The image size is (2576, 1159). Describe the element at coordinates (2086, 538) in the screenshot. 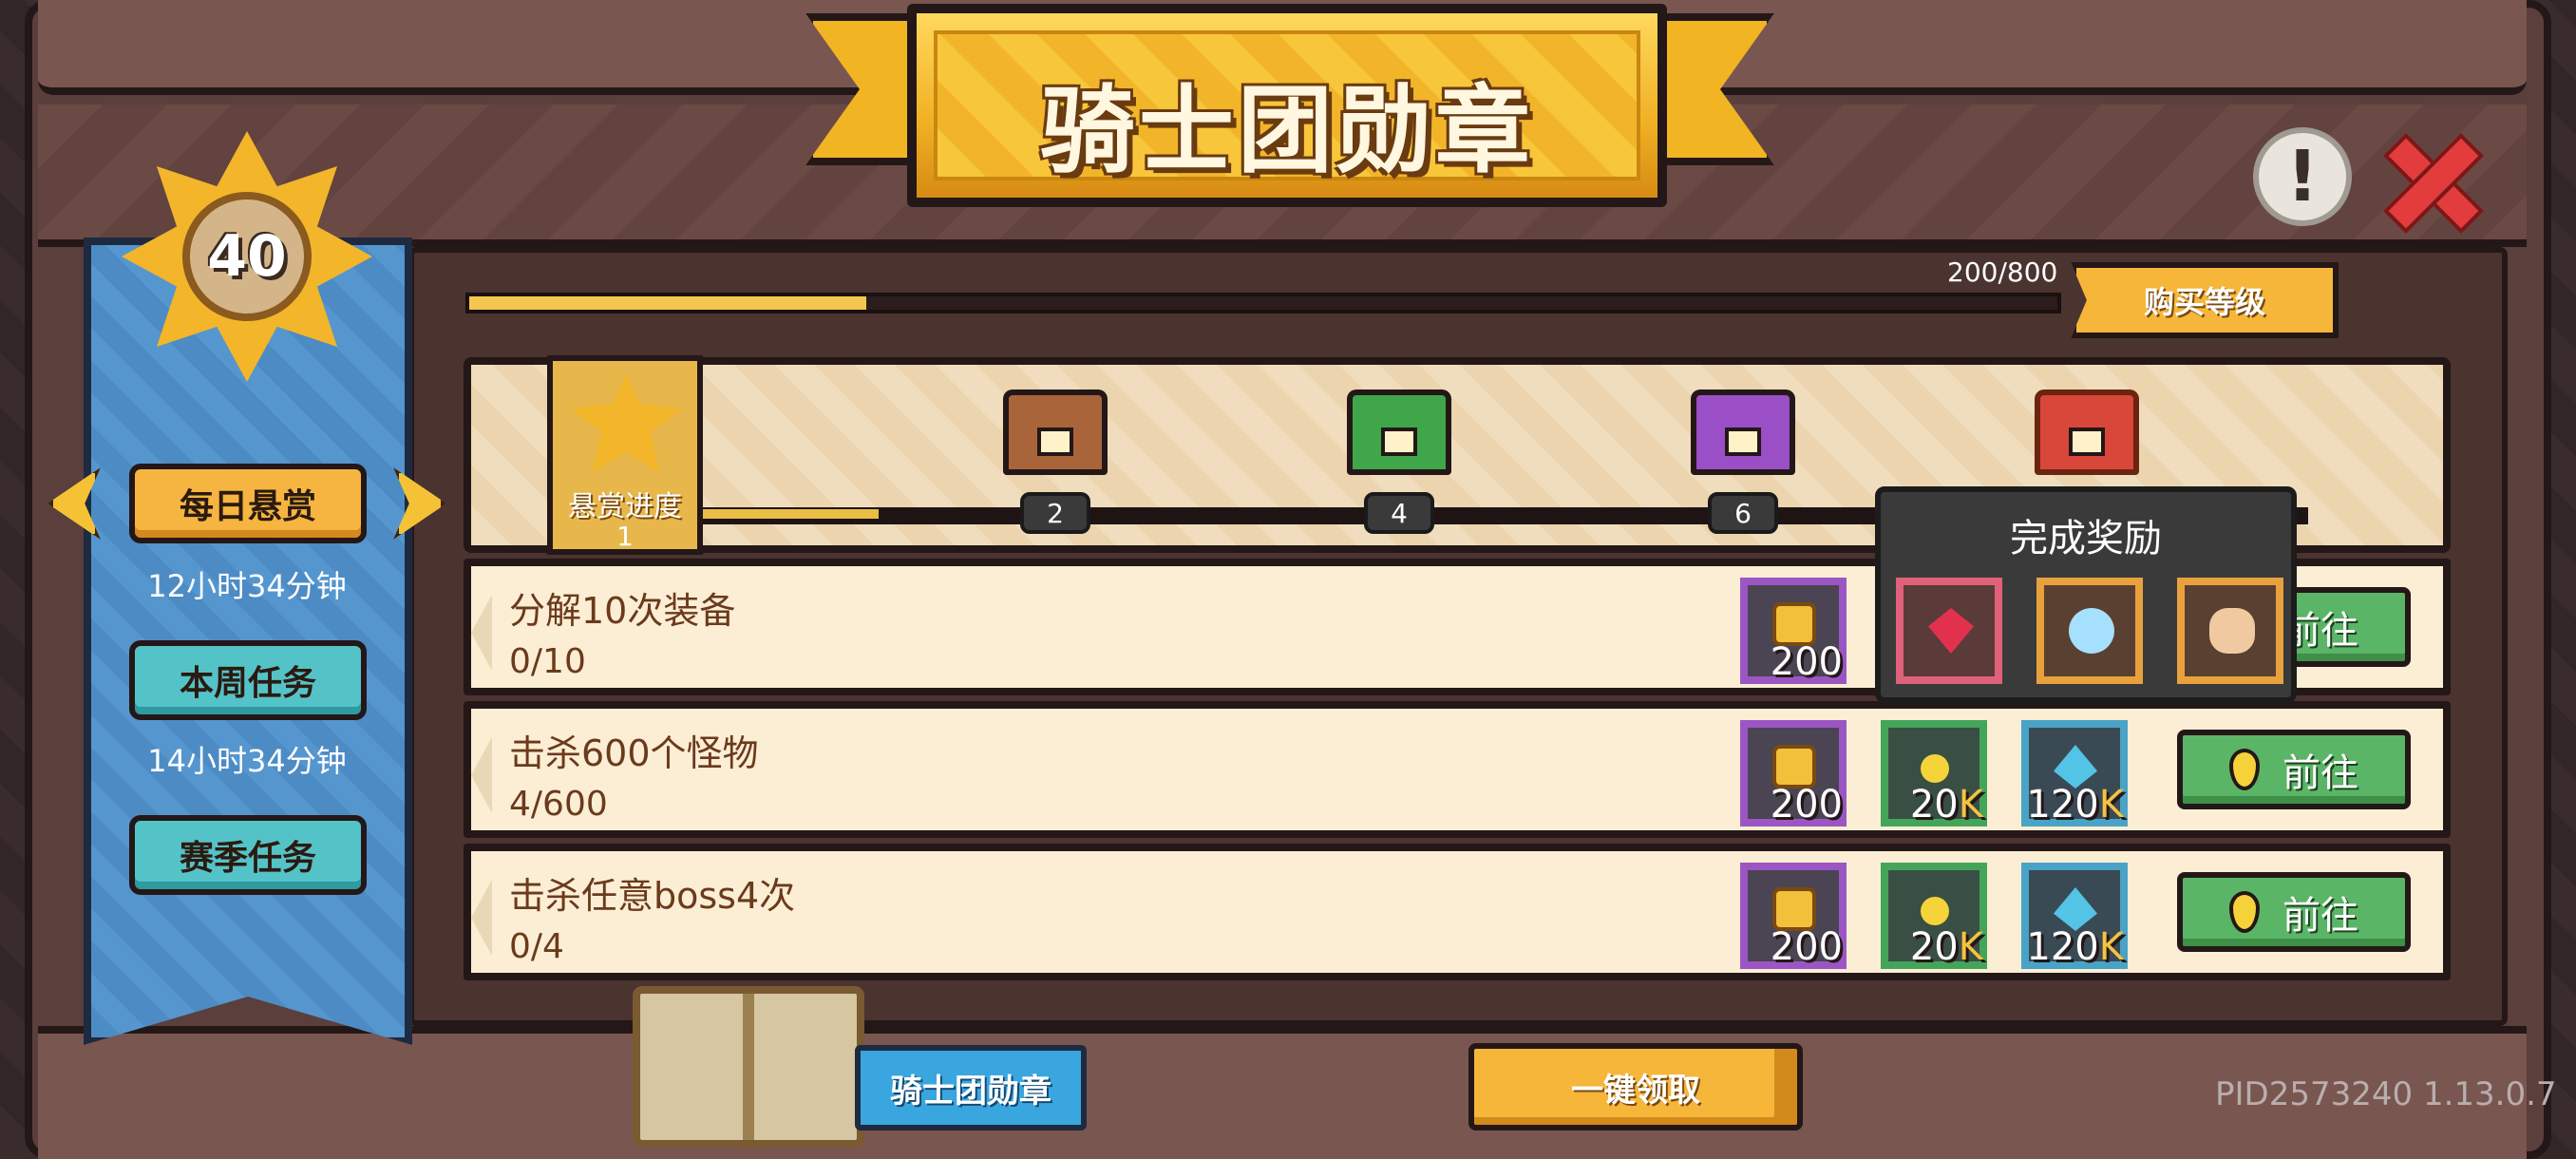

I see `popup-title: 完成奖励` at that location.